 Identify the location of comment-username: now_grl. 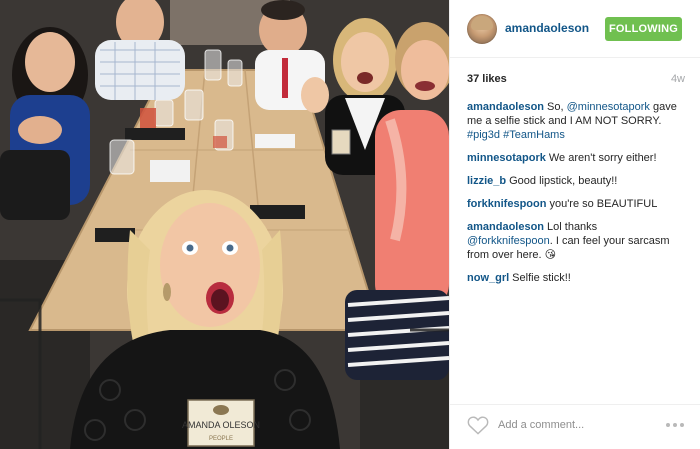
(488, 278).